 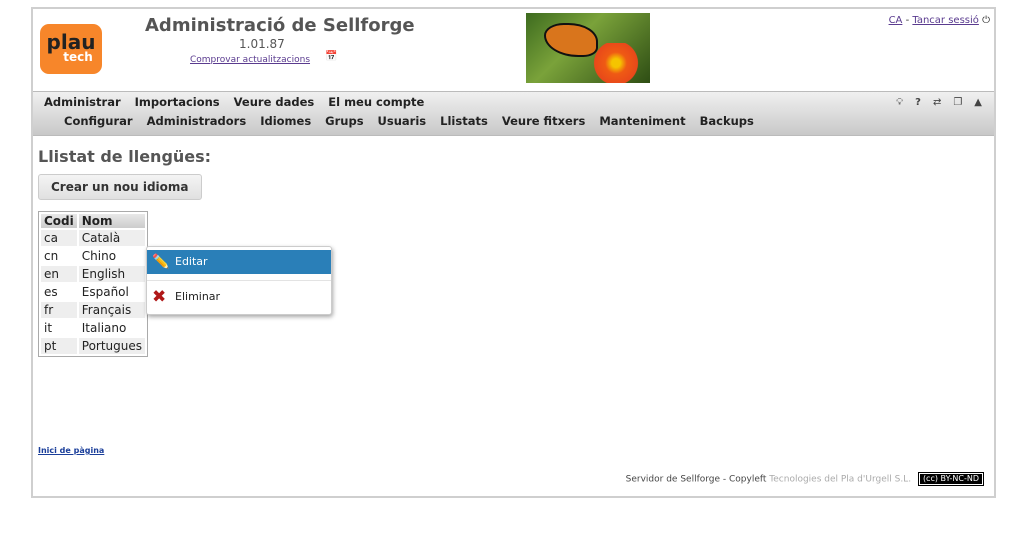 I want to click on language-code: it, so click(x=48, y=328).